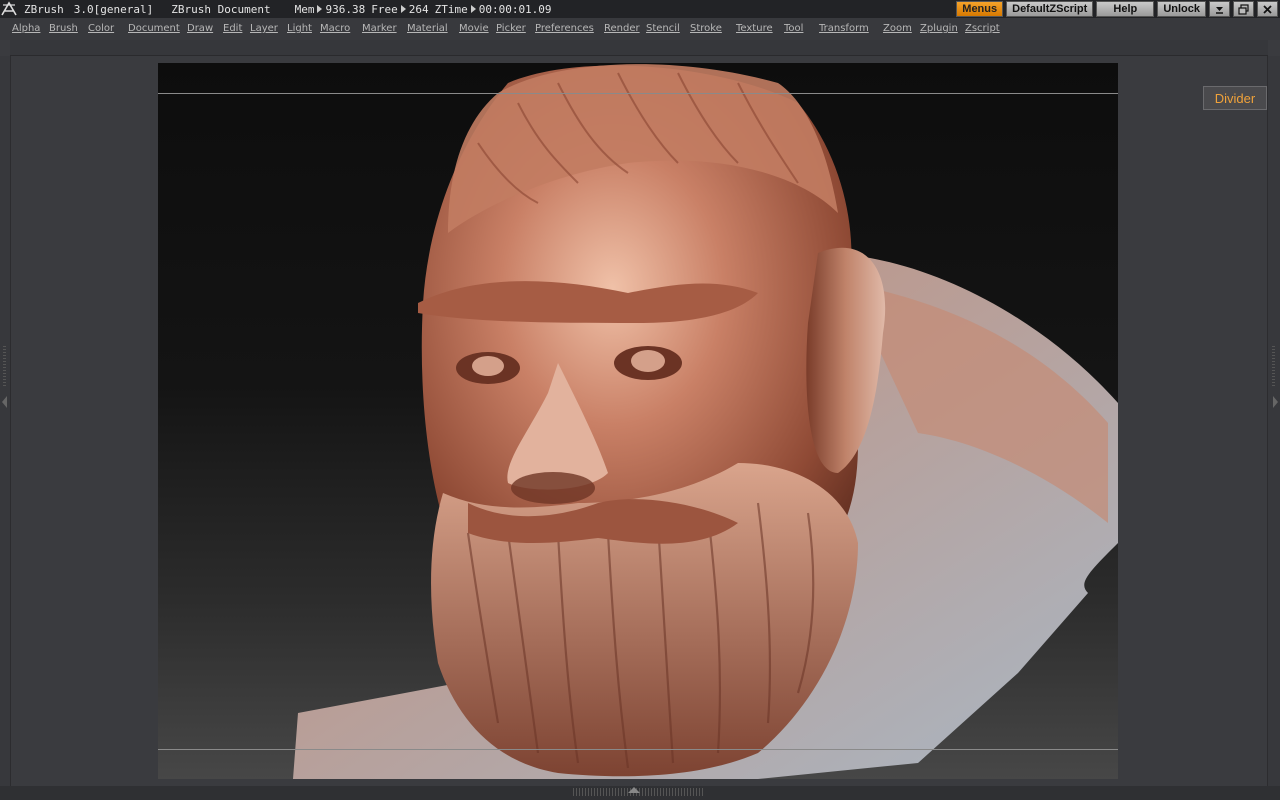  Describe the element at coordinates (403, 9) in the screenshot. I see `free-arrow-icon` at that location.